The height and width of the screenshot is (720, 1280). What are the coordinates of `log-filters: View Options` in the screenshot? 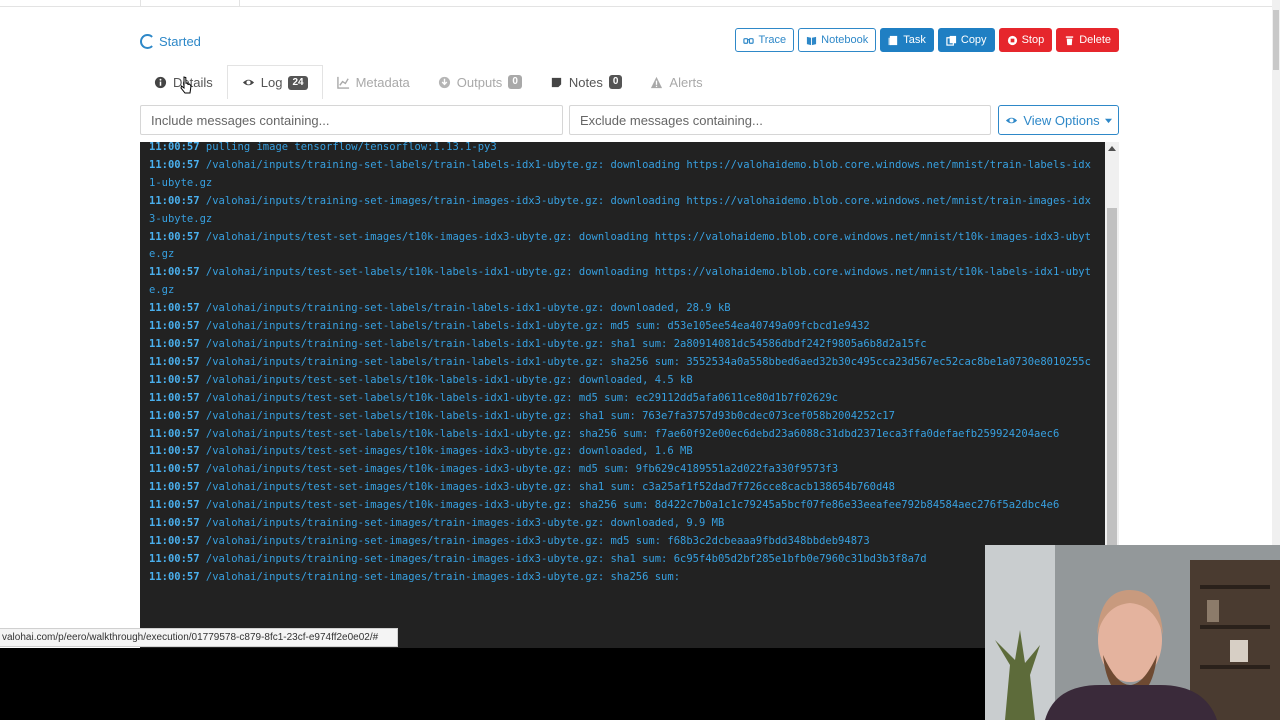 It's located at (629, 120).